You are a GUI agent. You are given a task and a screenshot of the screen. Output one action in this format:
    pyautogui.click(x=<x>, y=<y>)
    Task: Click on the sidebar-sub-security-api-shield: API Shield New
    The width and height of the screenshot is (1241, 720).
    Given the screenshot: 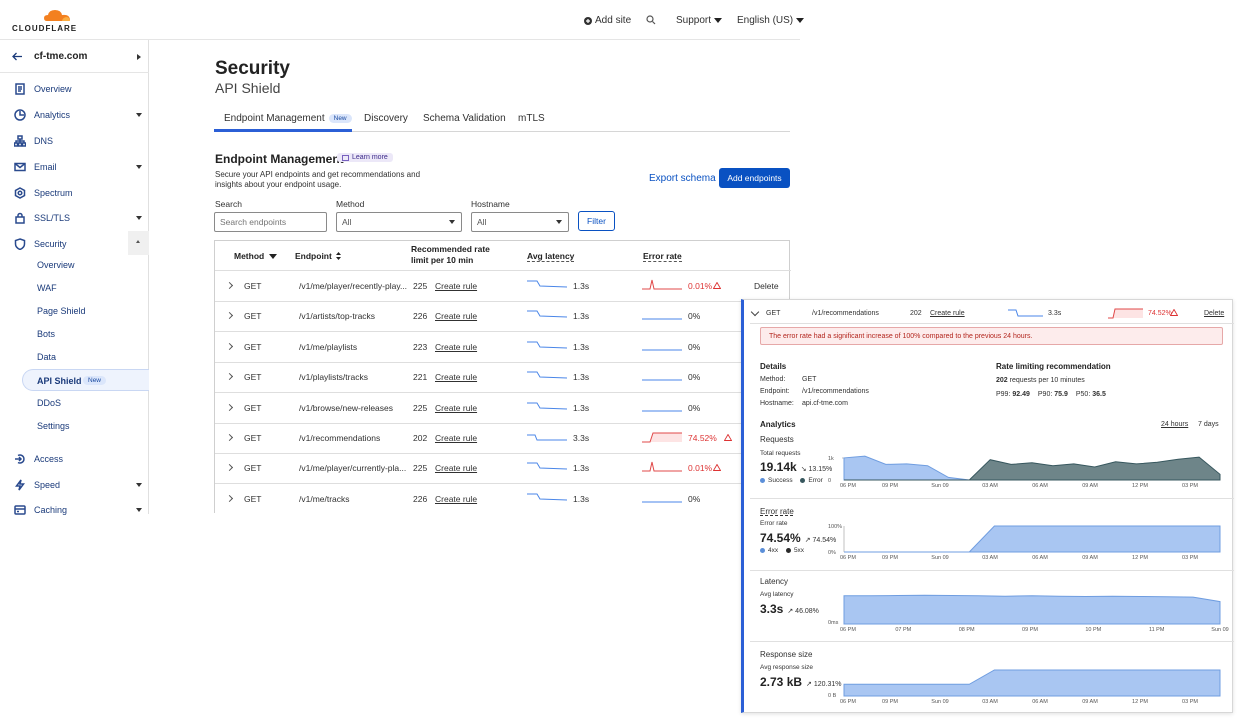 What is the action you would take?
    pyautogui.click(x=85, y=380)
    